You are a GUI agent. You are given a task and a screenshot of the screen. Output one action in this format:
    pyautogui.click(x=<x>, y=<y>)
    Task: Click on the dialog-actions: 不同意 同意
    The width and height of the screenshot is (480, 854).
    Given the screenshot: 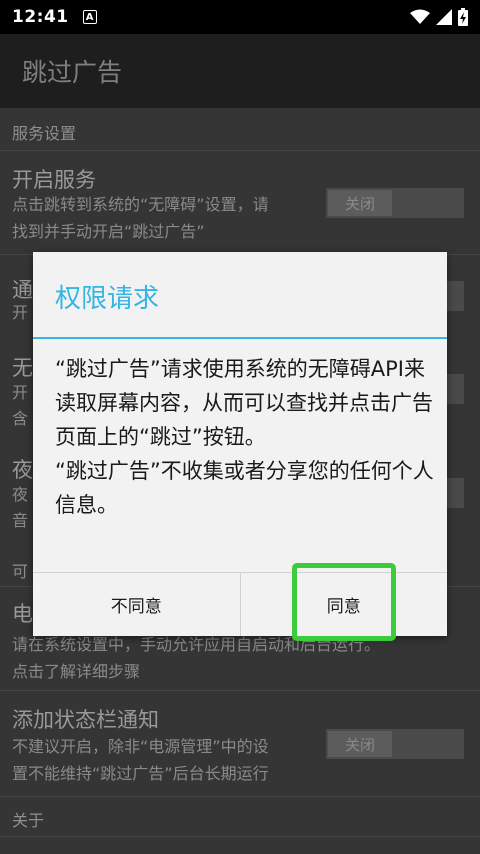 What is the action you would take?
    pyautogui.click(x=240, y=604)
    